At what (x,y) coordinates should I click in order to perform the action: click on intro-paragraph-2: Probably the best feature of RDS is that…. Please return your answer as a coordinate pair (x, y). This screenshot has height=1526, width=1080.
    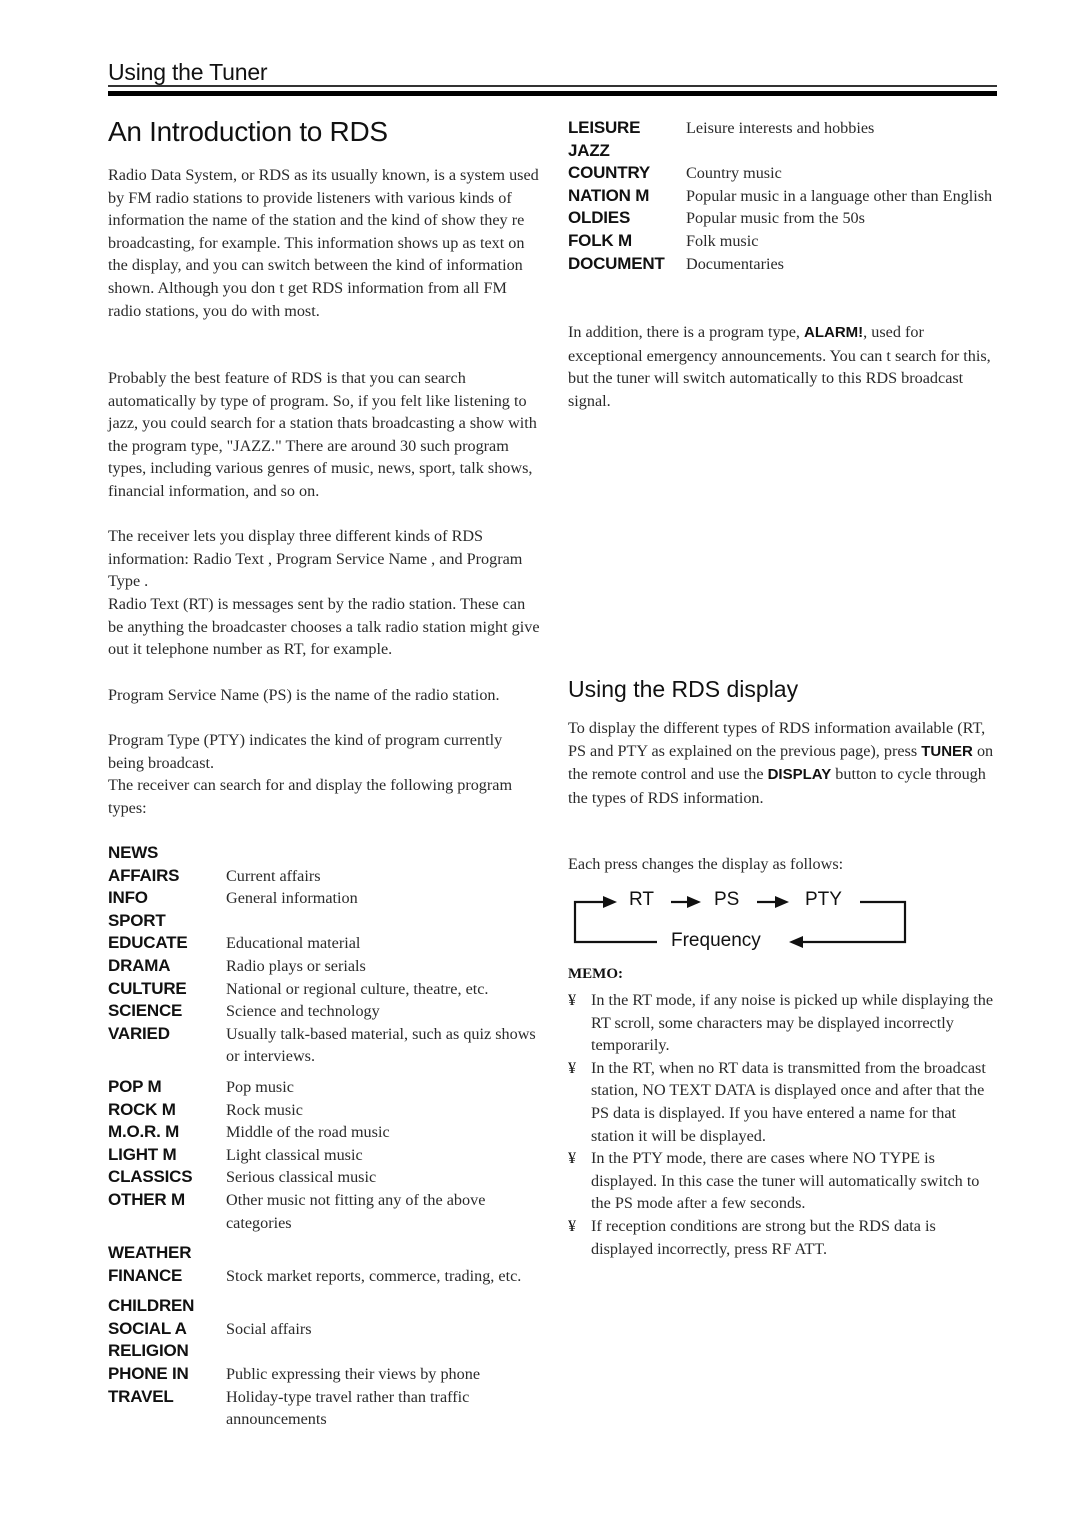
    Looking at the image, I should click on (324, 435).